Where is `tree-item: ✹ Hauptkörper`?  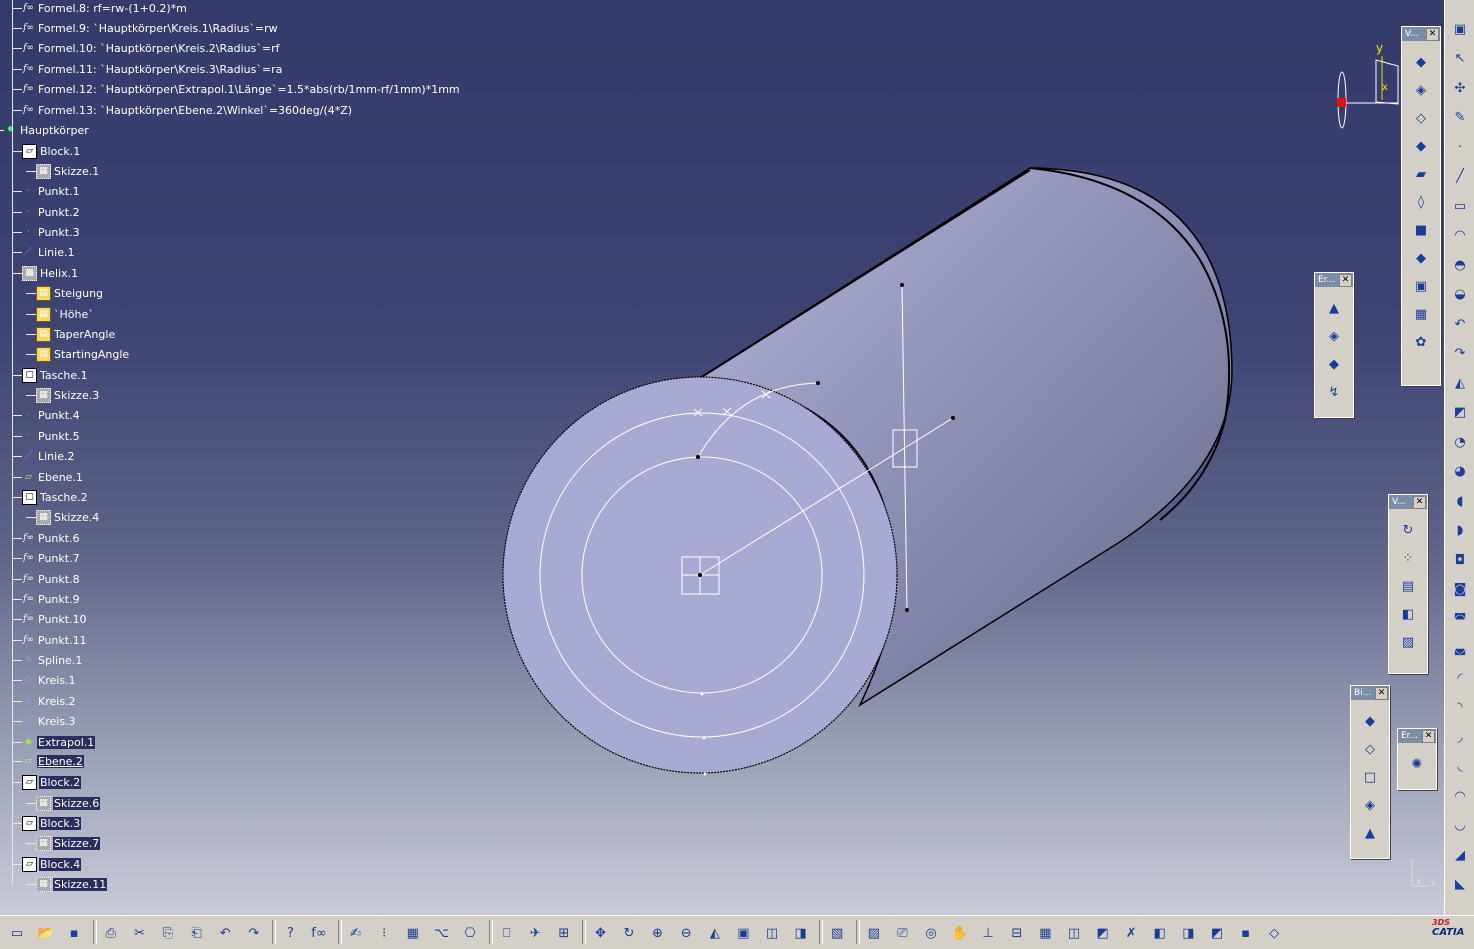
tree-item: ✹ Hauptkörper is located at coordinates (47, 130).